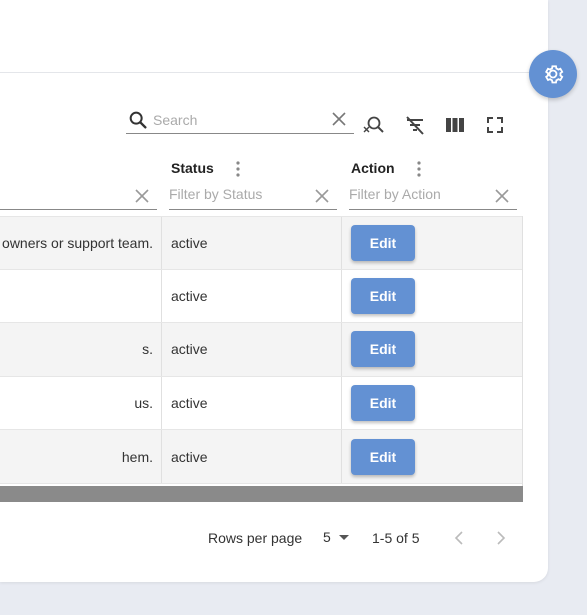 The width and height of the screenshot is (587, 615). Describe the element at coordinates (455, 125) in the screenshot. I see `columns-icon` at that location.